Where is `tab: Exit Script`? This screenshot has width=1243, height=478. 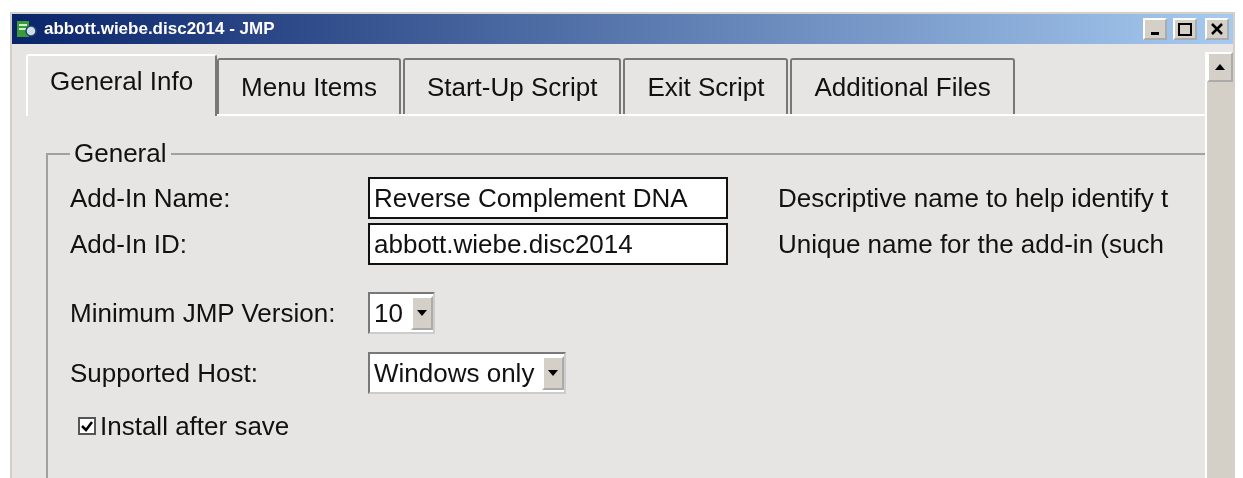 tab: Exit Script is located at coordinates (706, 86).